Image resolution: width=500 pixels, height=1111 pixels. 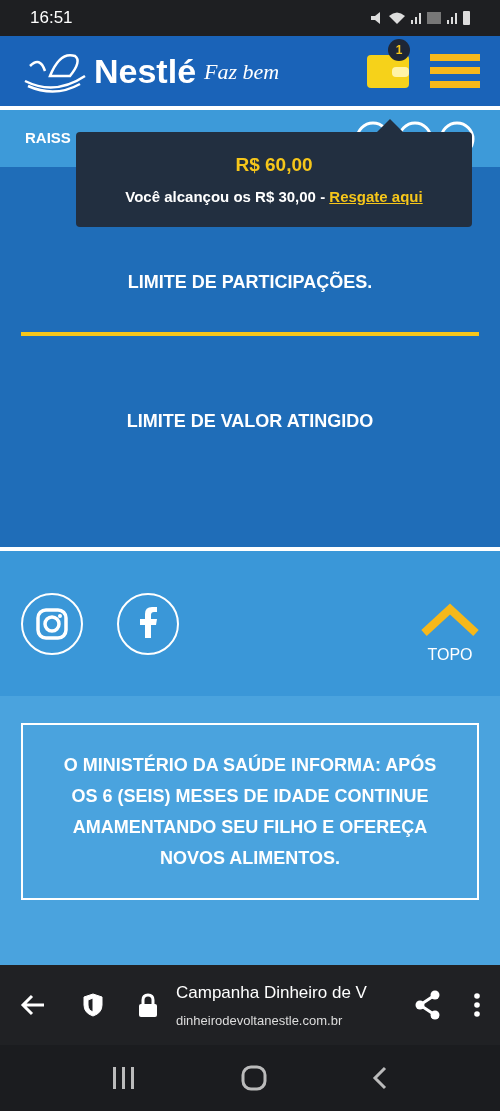 I want to click on recent-apps-icon, so click(x=124, y=1078).